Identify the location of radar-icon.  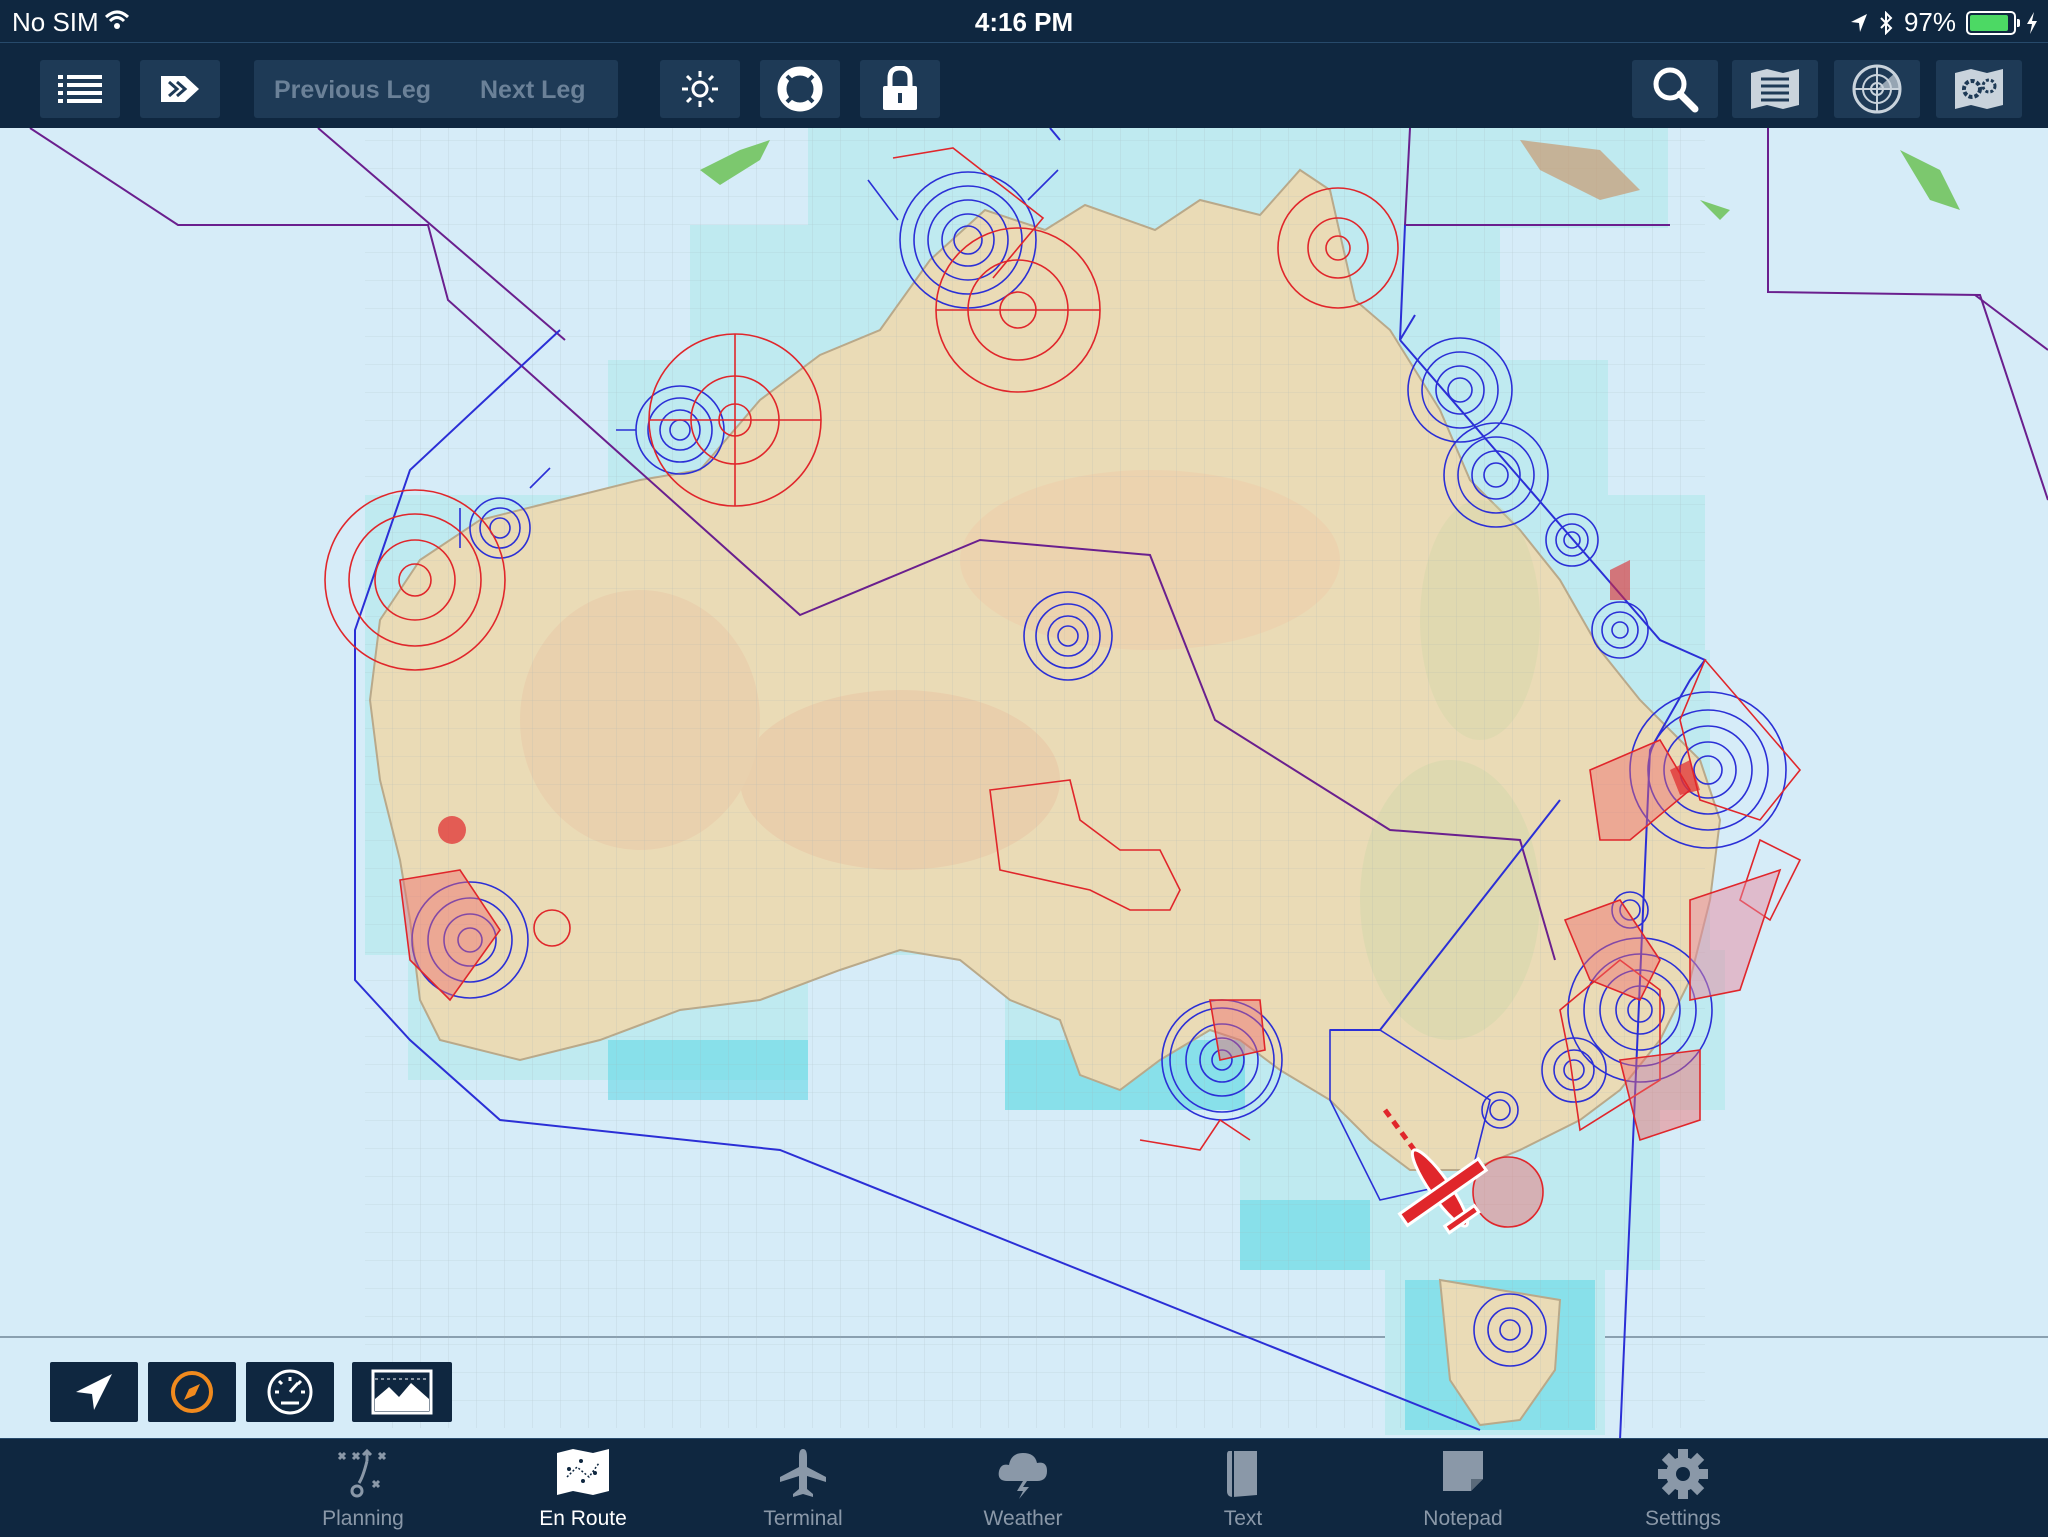
(1877, 89).